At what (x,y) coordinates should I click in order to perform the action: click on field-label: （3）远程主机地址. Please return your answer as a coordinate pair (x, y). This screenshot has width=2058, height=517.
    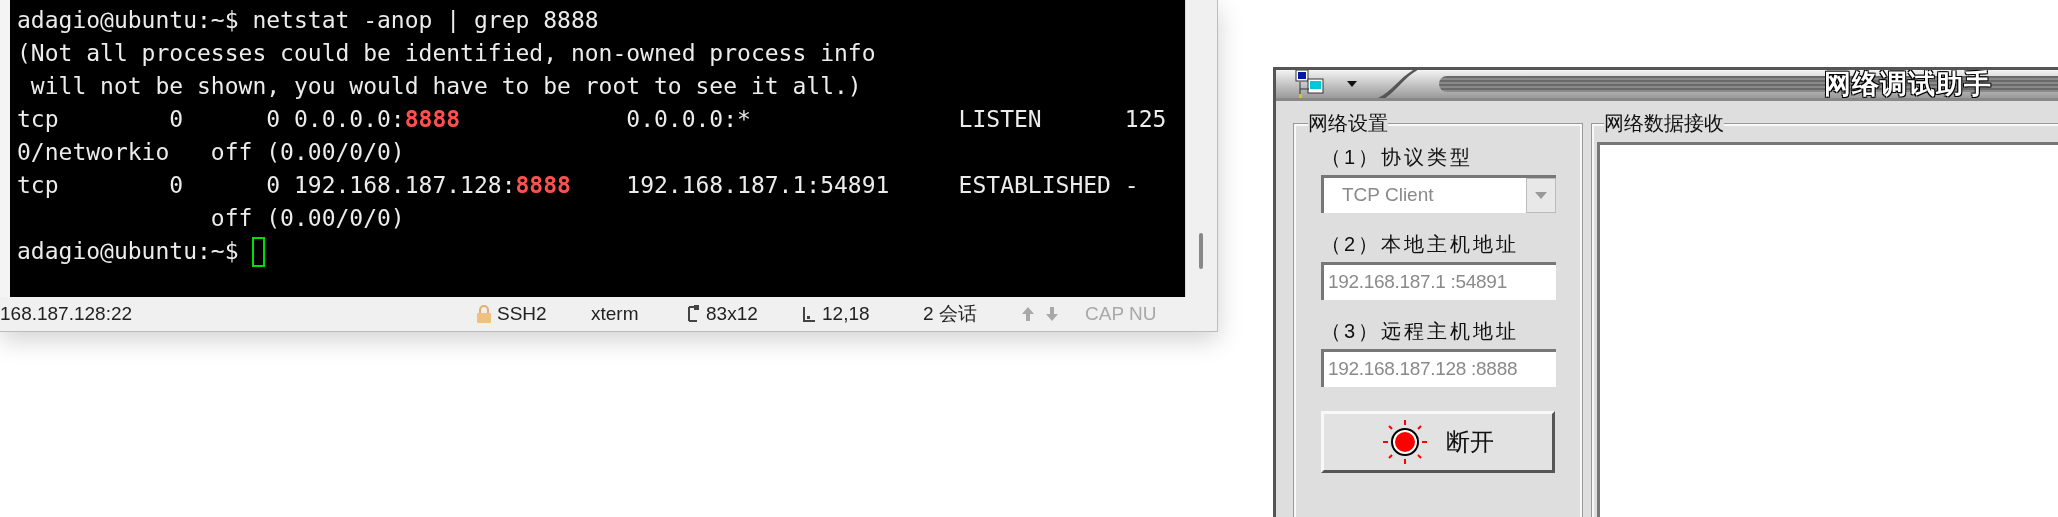
    Looking at the image, I should click on (1421, 331).